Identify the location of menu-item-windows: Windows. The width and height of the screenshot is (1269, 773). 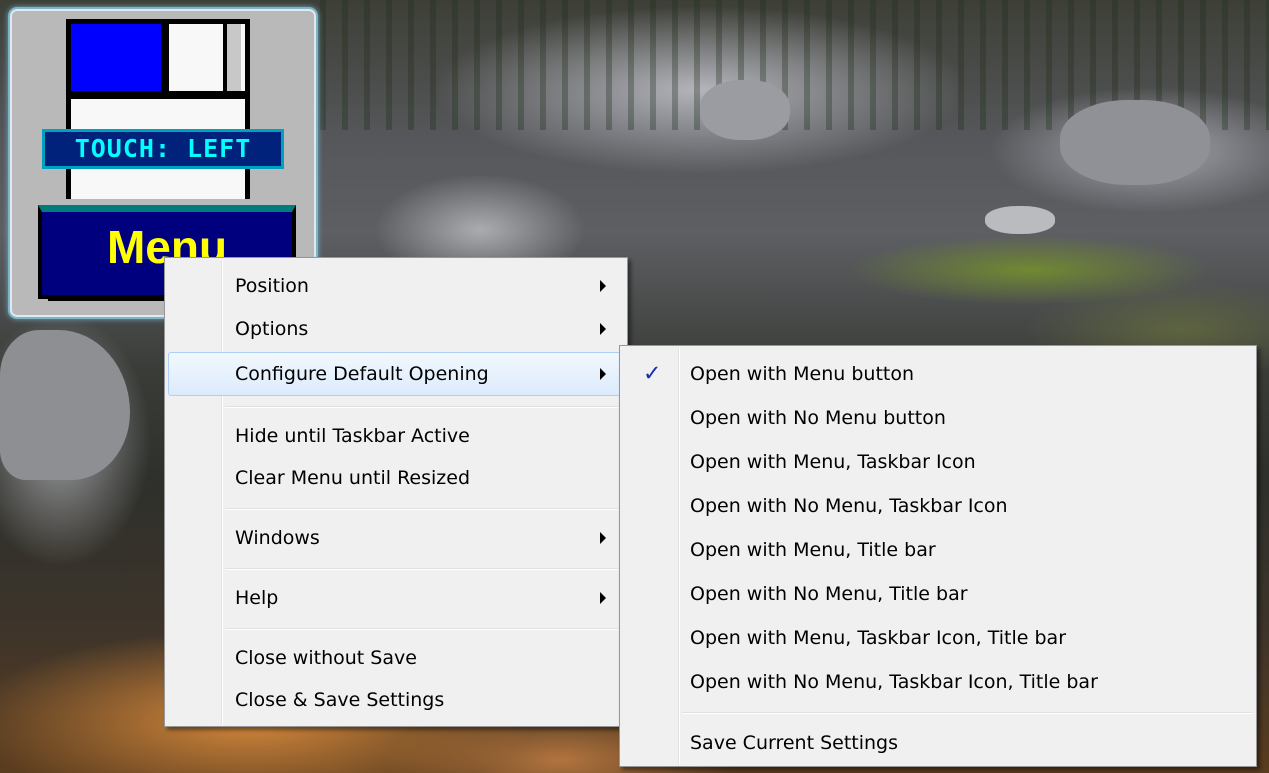
(396, 538).